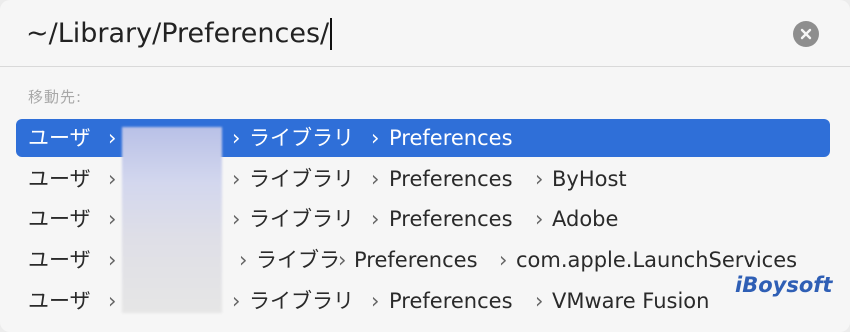 Image resolution: width=850 pixels, height=332 pixels. What do you see at coordinates (631, 301) in the screenshot?
I see `row-subfolder: VMware Fusion` at bounding box center [631, 301].